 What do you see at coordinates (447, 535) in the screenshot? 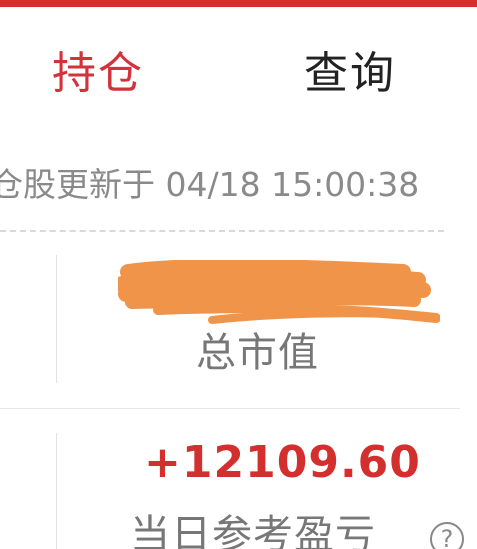
I see `help-icon: ?` at bounding box center [447, 535].